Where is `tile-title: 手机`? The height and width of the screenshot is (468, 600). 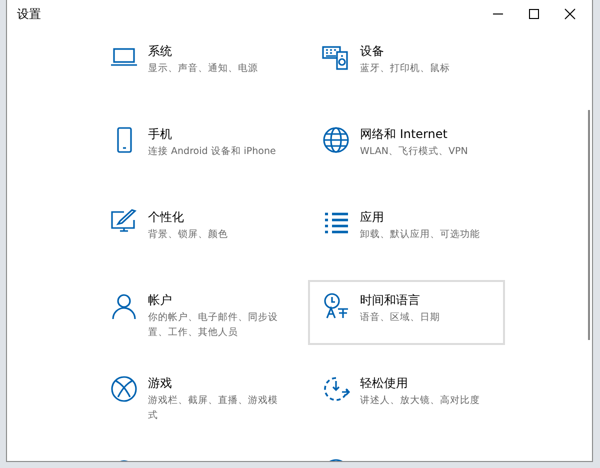
tile-title: 手机 is located at coordinates (160, 134).